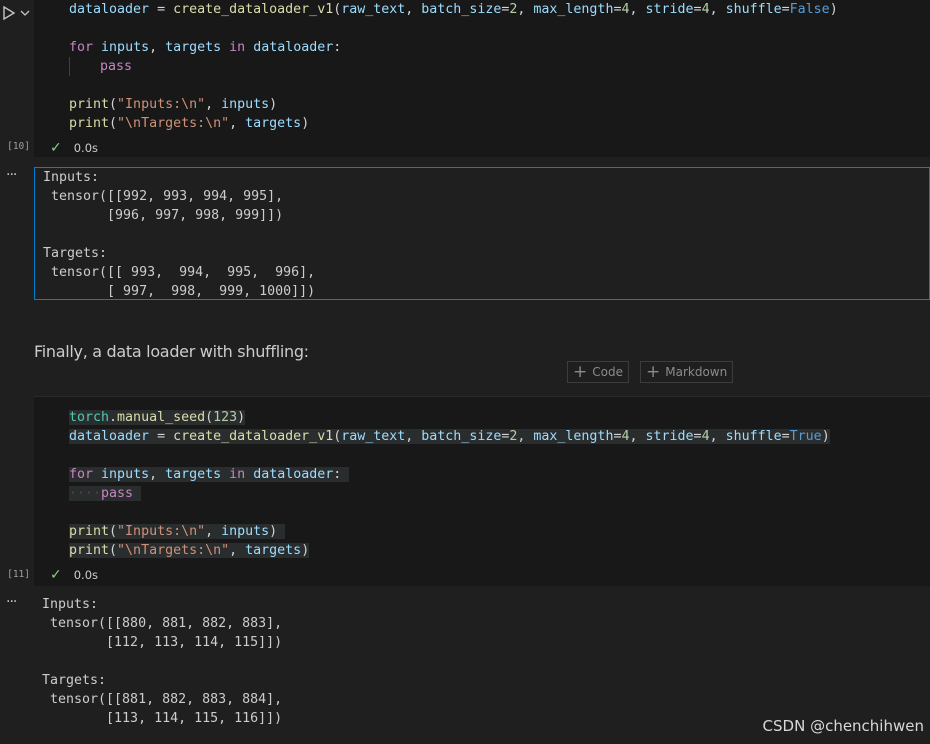  What do you see at coordinates (598, 372) in the screenshot?
I see `add-code-cell-button: + Code` at bounding box center [598, 372].